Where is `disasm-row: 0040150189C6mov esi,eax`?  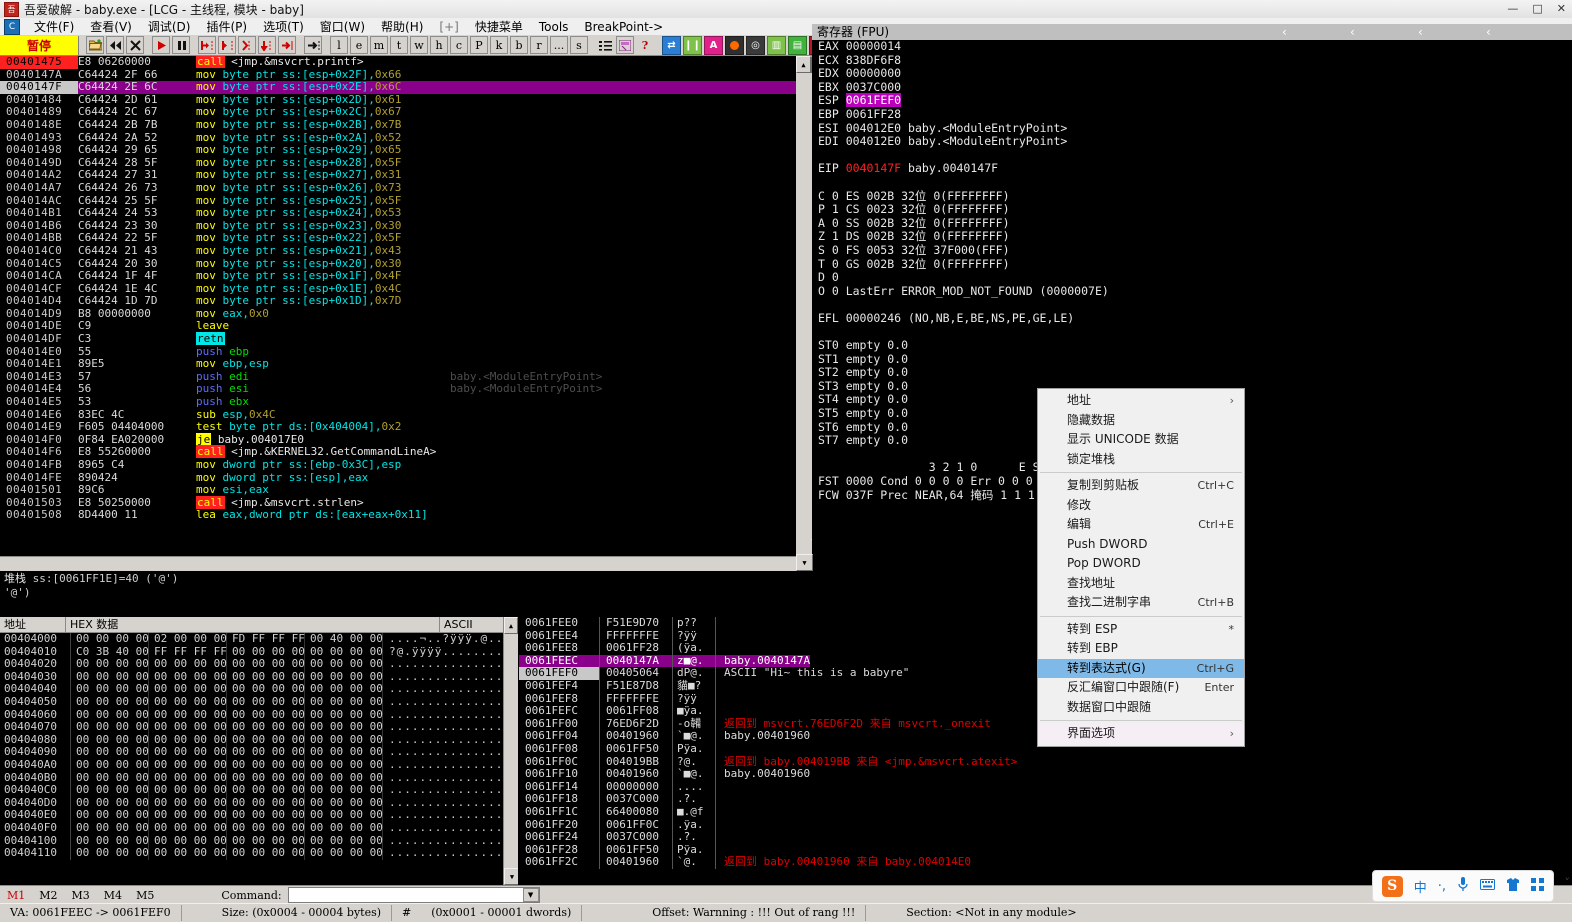
disasm-row: 0040150189C6mov esi,eax is located at coordinates (406, 490).